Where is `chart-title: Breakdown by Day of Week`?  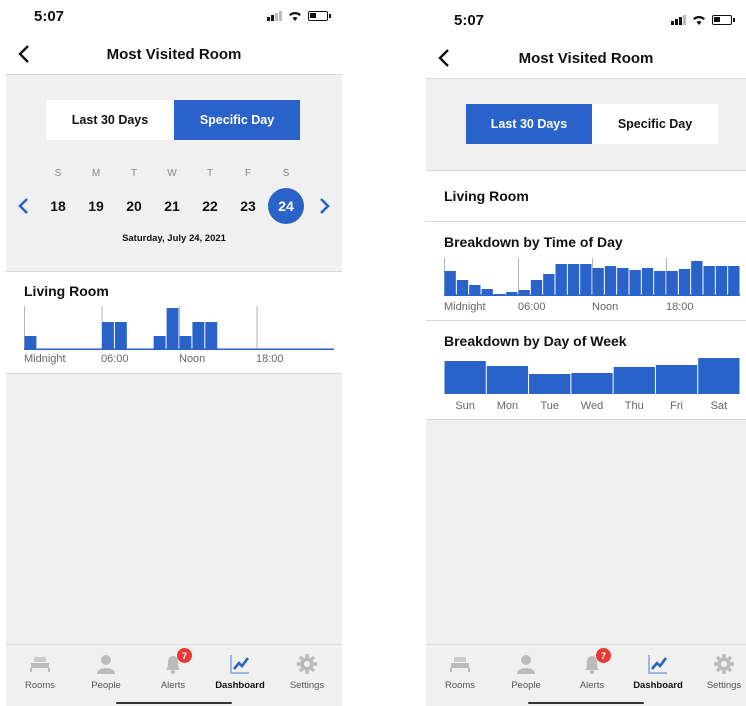
chart-title: Breakdown by Day of Week is located at coordinates (535, 341).